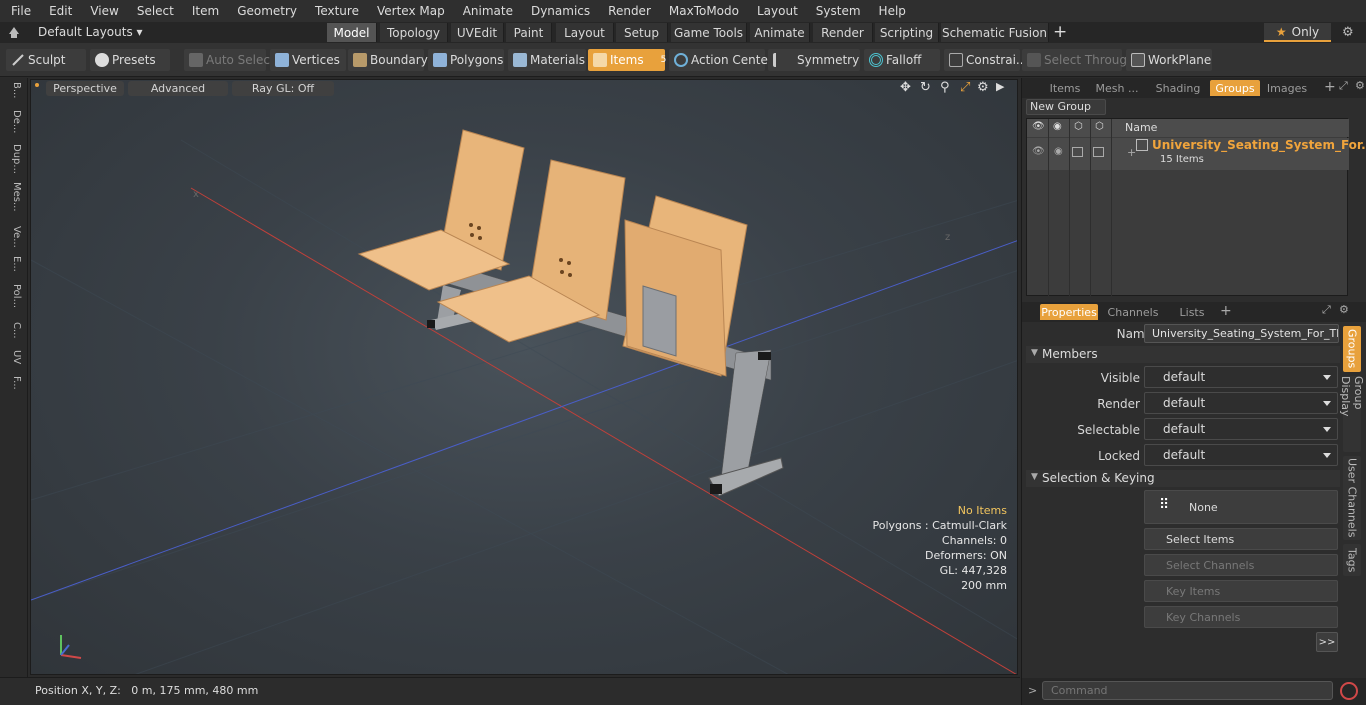 This screenshot has height=705, width=1366. Describe the element at coordinates (1226, 311) in the screenshot. I see `add-prop-tab-icon: +` at that location.